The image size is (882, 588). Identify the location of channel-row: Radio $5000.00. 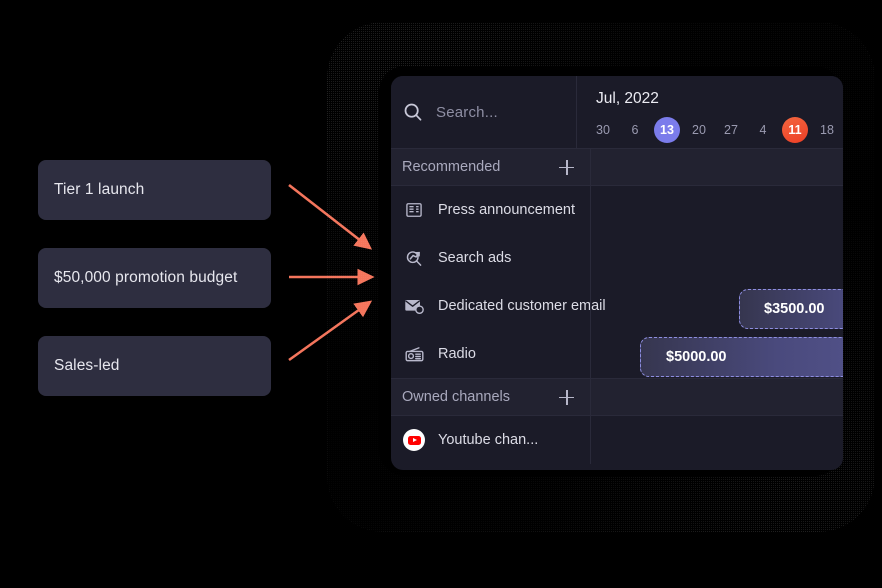
(617, 354).